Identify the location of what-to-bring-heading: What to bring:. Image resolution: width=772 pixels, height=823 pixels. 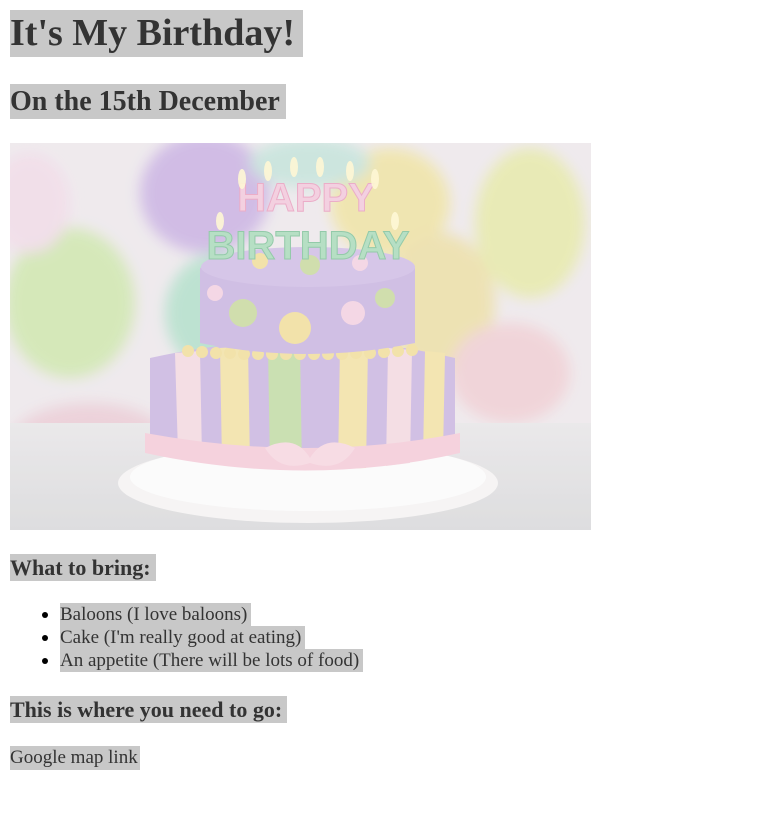
(83, 567).